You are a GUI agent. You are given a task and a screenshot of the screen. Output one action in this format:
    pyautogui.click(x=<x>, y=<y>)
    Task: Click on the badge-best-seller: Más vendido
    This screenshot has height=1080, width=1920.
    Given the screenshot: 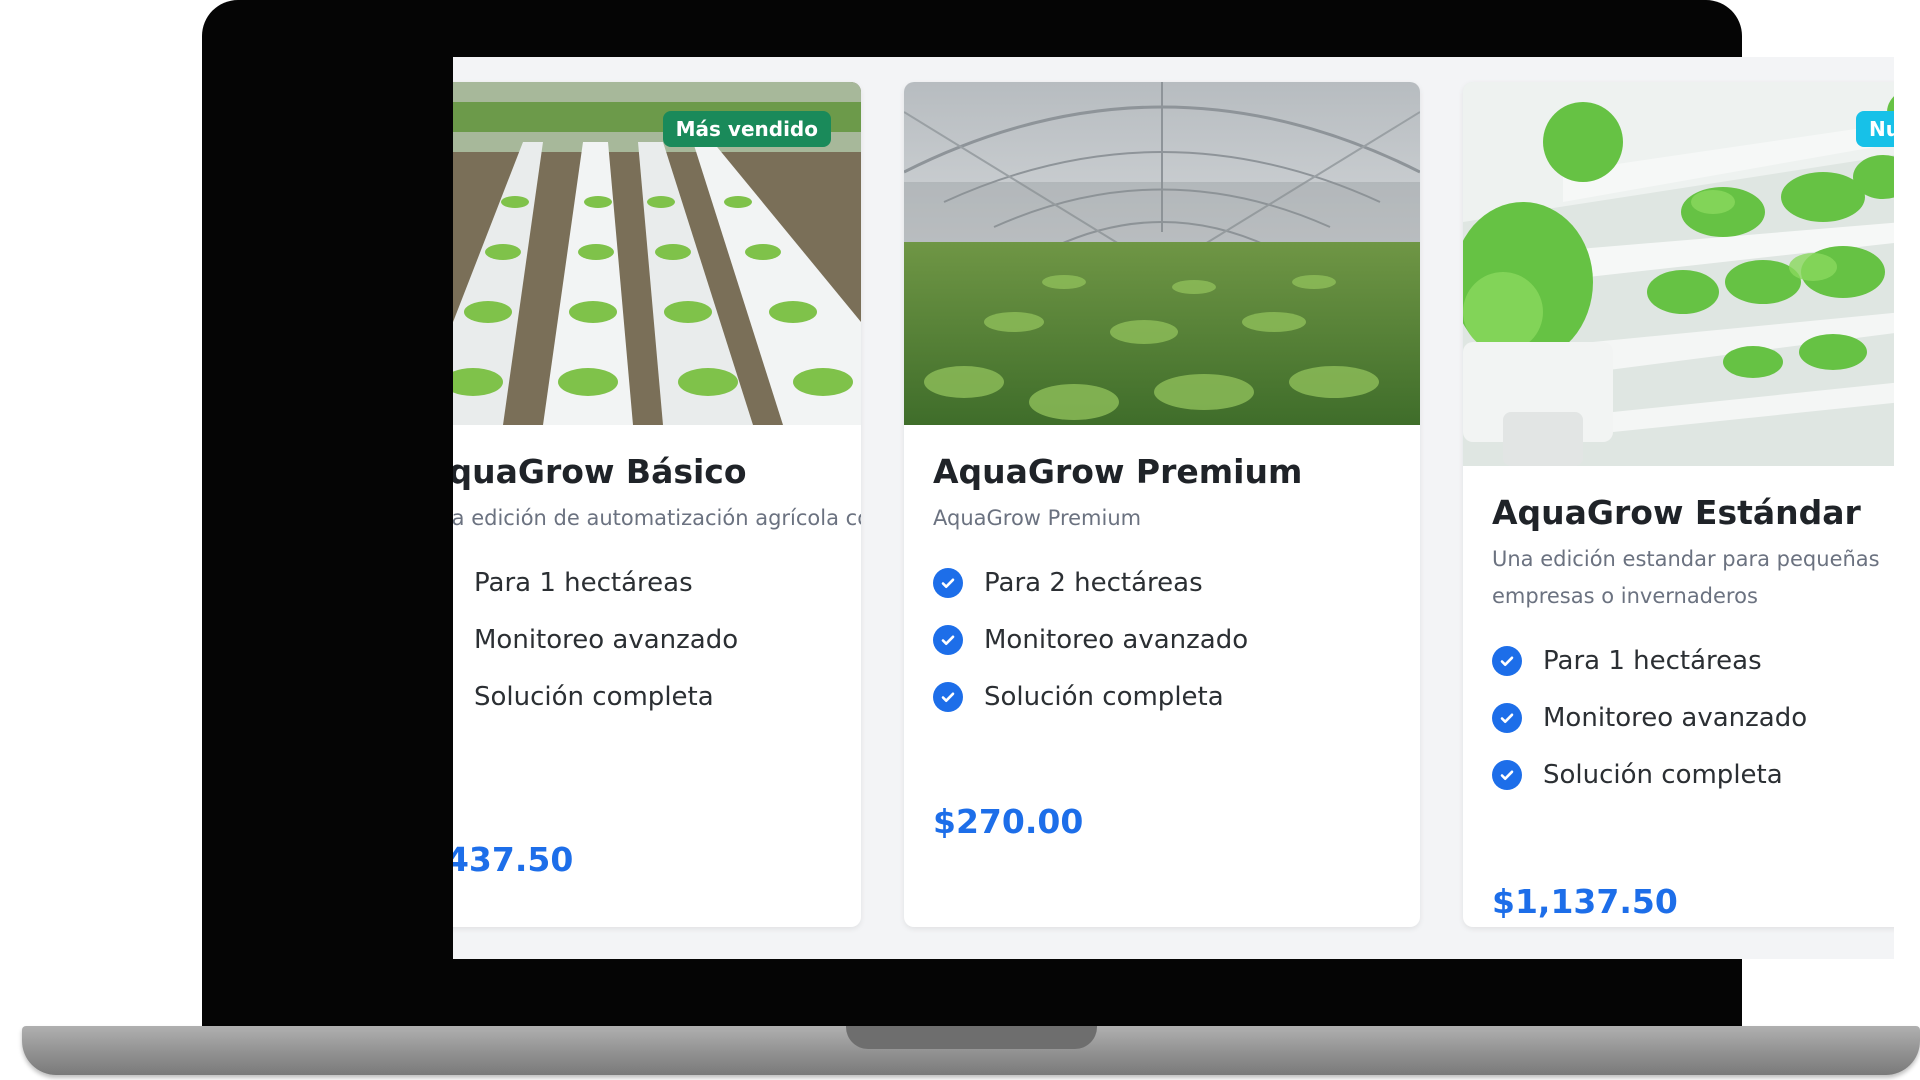 What is the action you would take?
    pyautogui.click(x=746, y=129)
    